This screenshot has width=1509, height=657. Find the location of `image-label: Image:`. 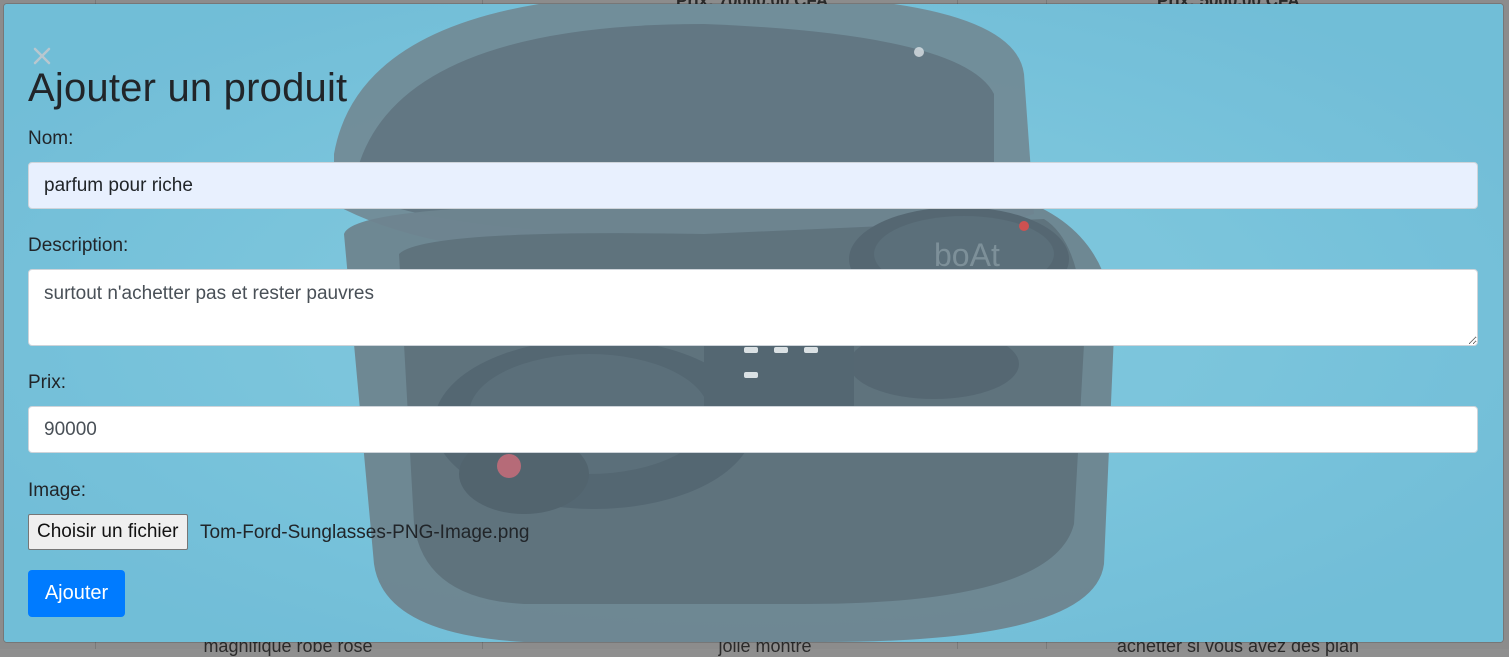

image-label: Image: is located at coordinates (57, 490).